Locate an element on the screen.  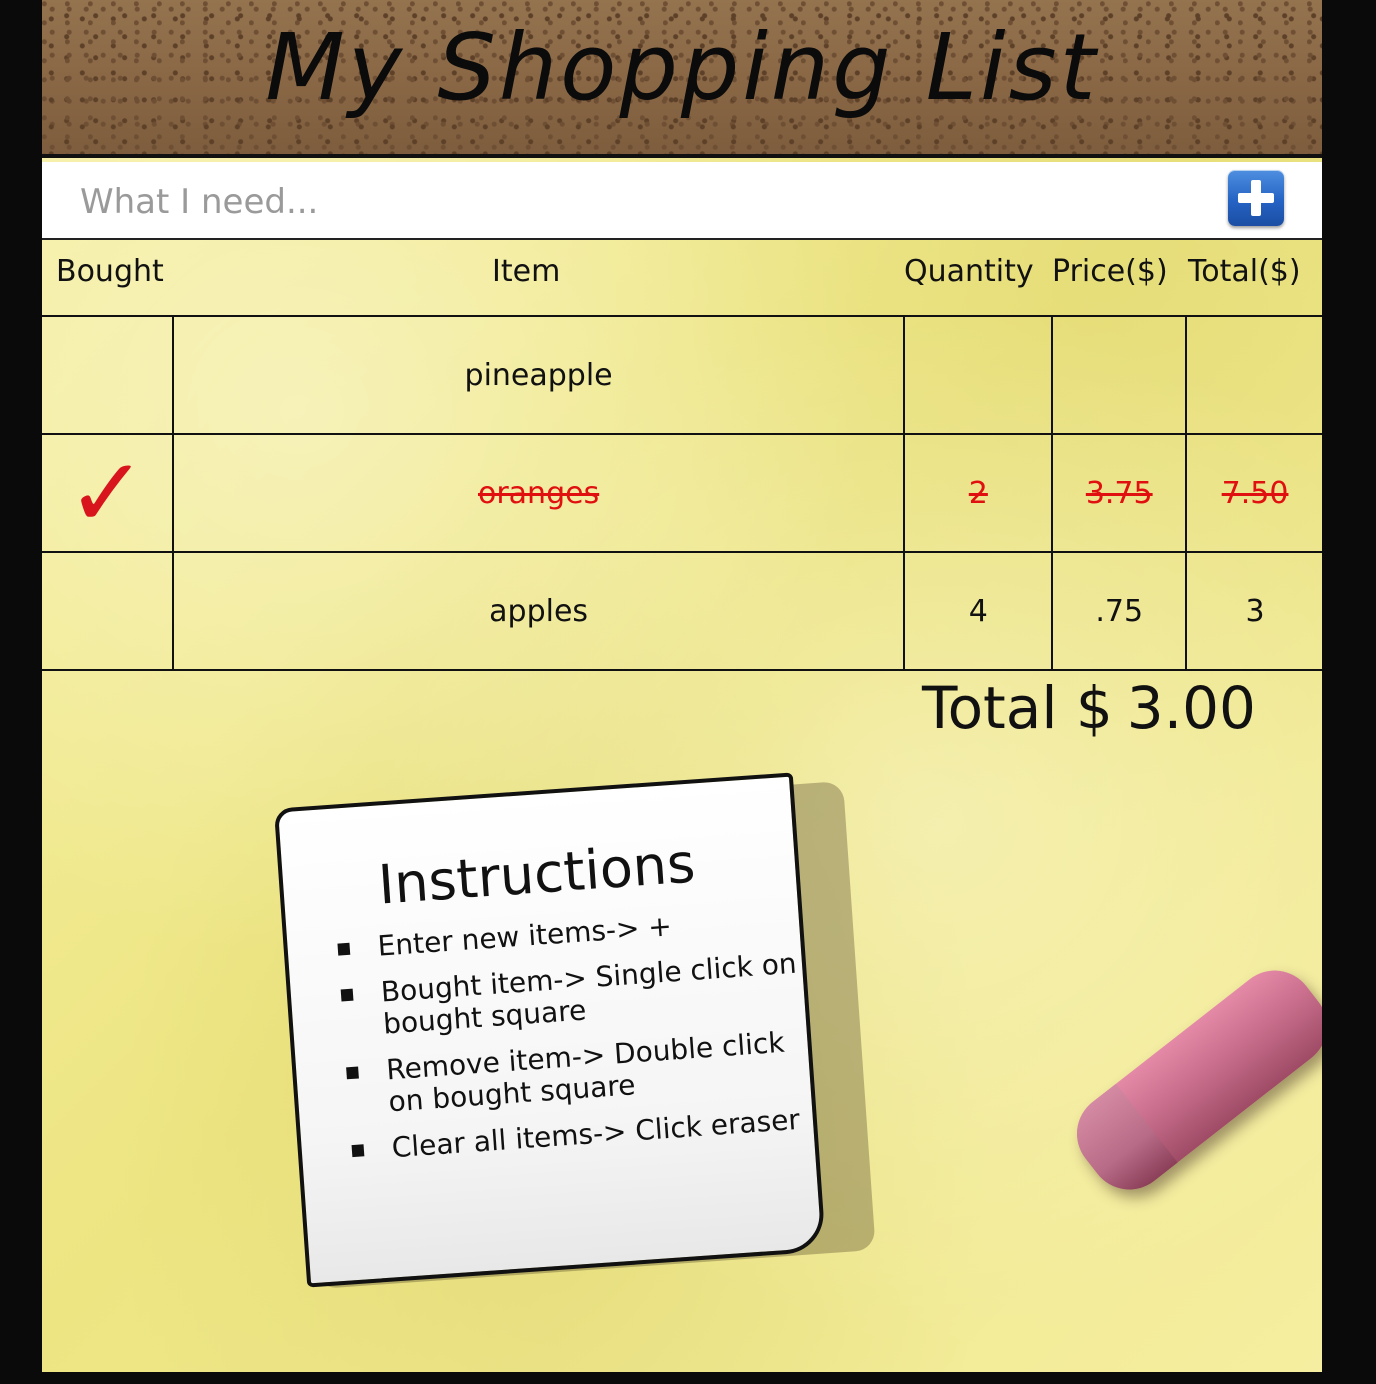
page-title: My Shopping List is located at coordinates (682, 67).